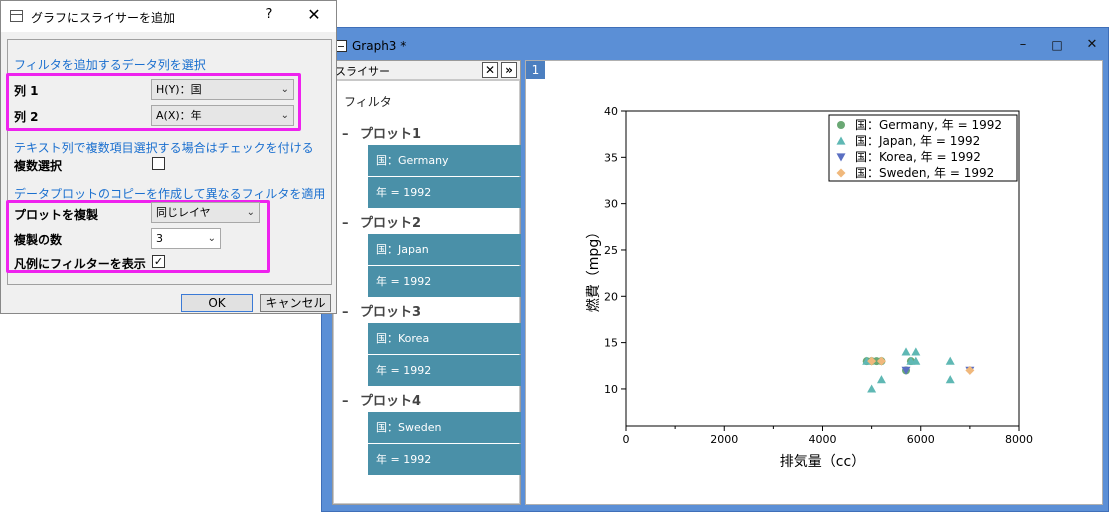 The image size is (1109, 512). I want to click on column1-value: H(Y)：国, so click(179, 89).